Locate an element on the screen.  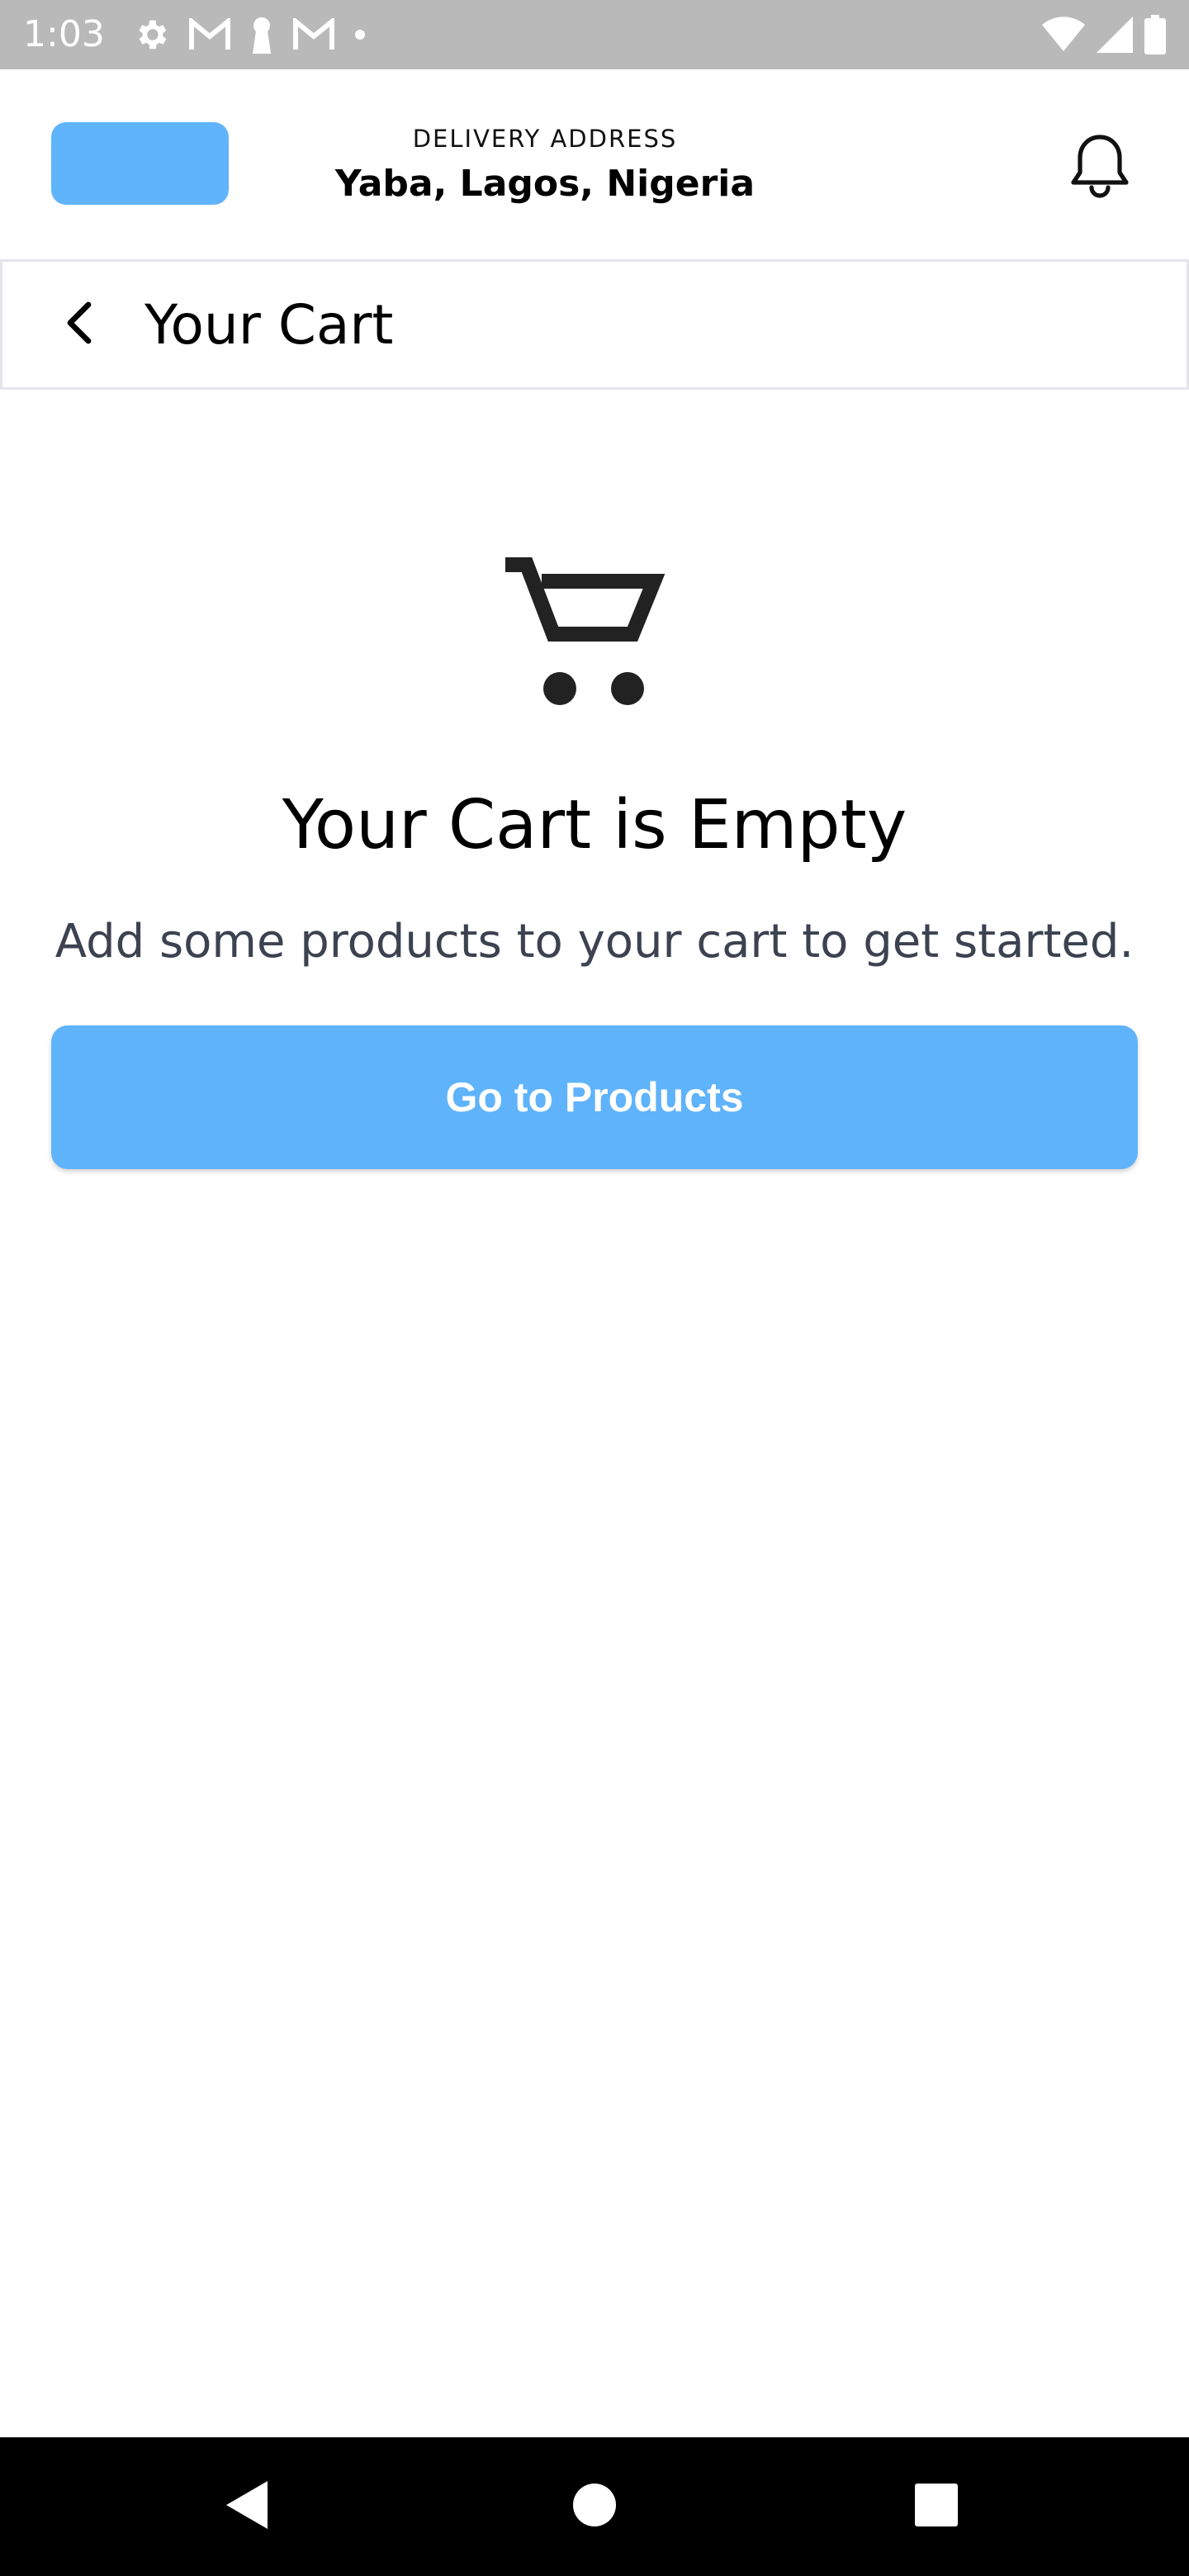
back-triangle-icon is located at coordinates (248, 2507).